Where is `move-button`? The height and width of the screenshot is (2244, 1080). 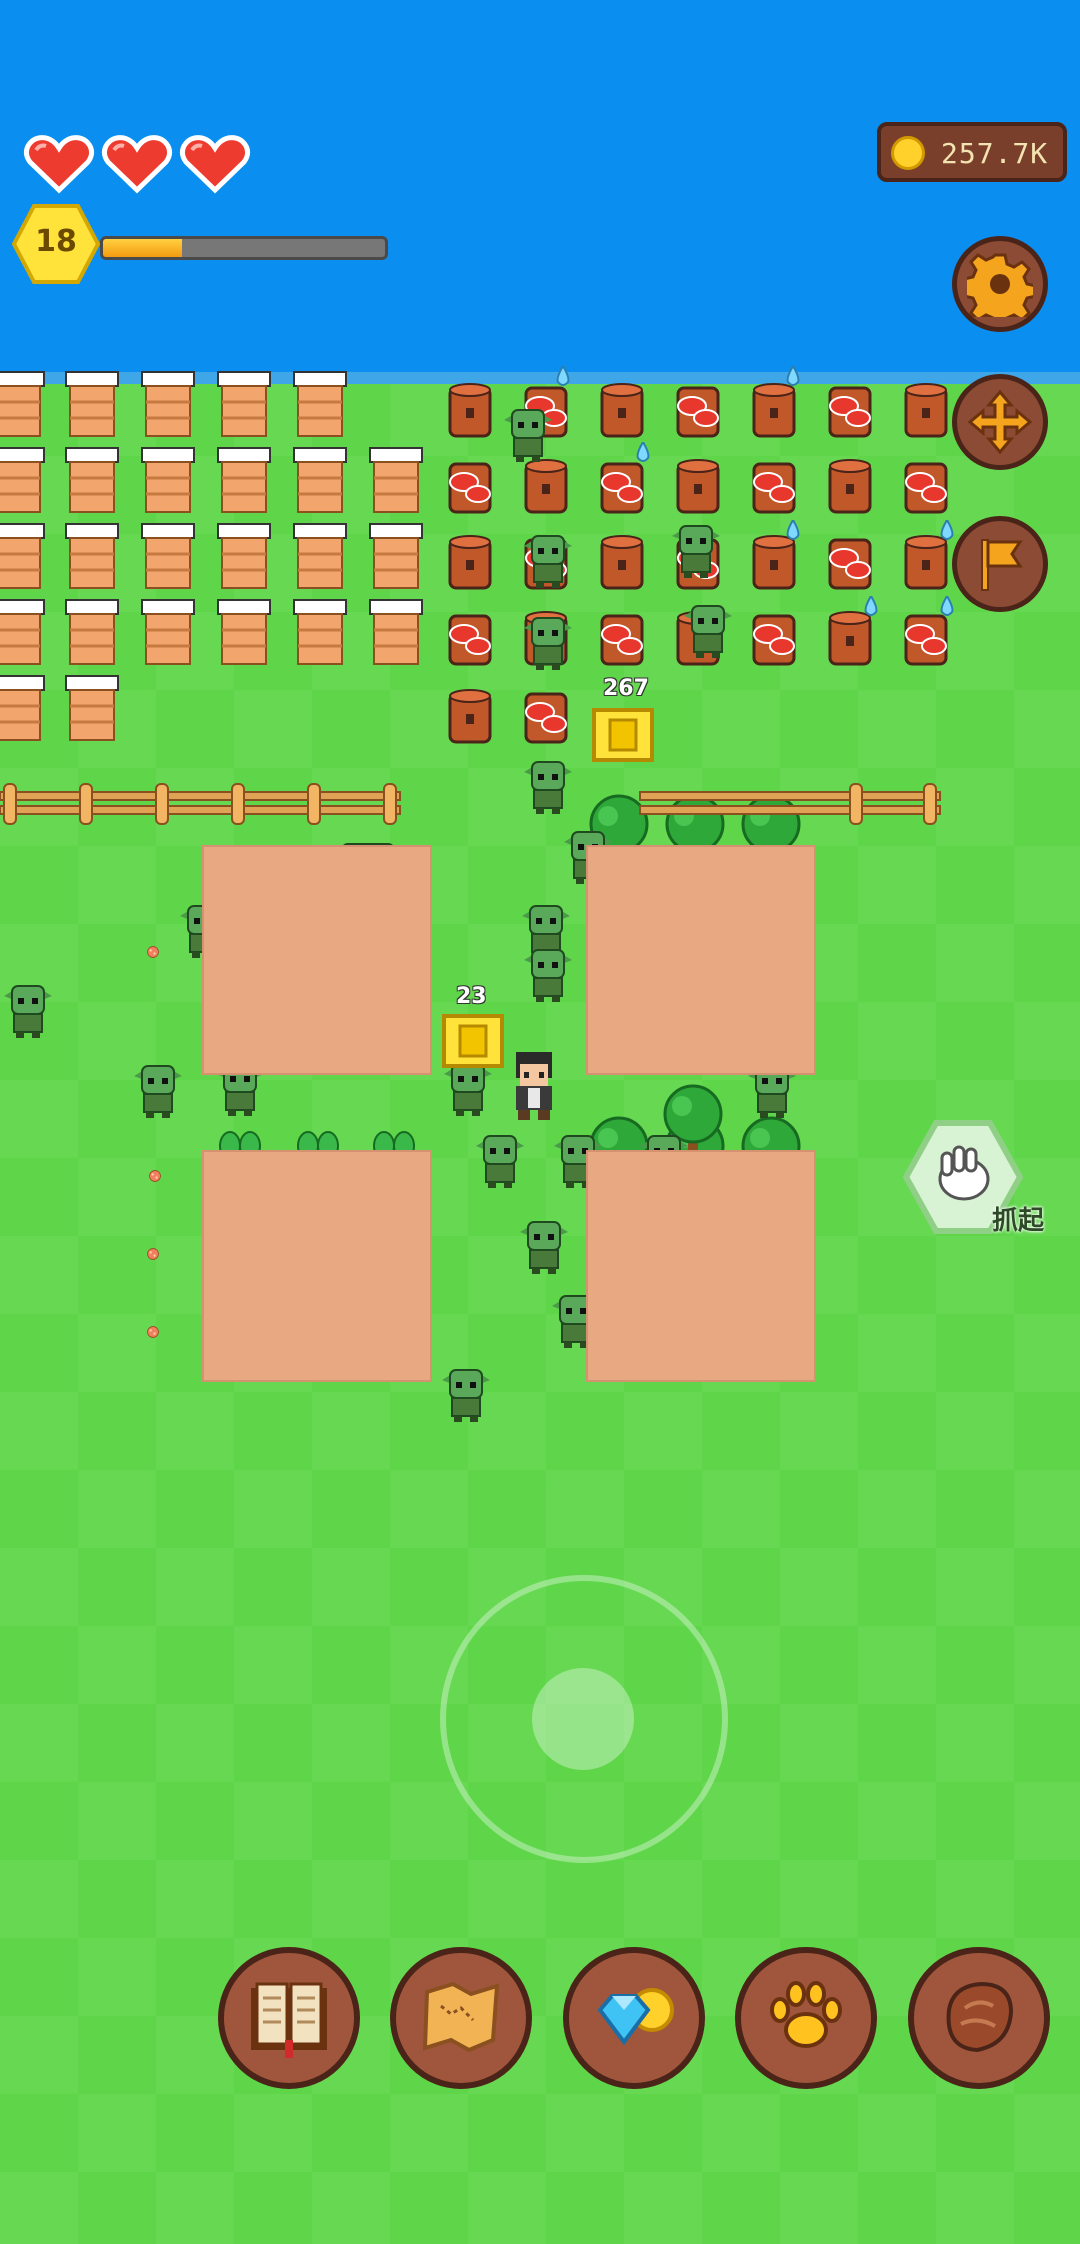 move-button is located at coordinates (1000, 422).